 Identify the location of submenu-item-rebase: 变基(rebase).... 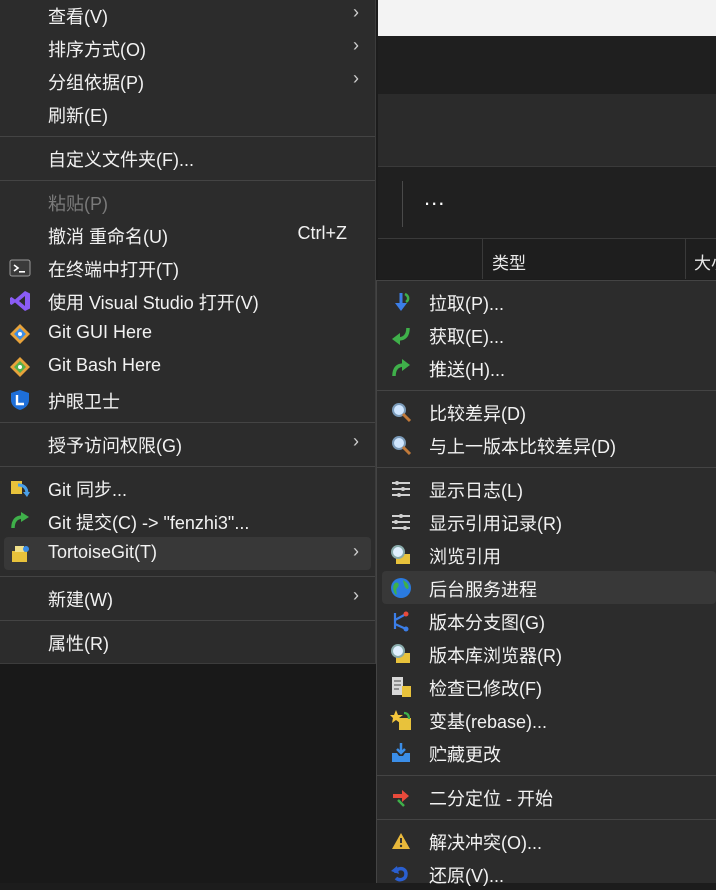
(549, 719).